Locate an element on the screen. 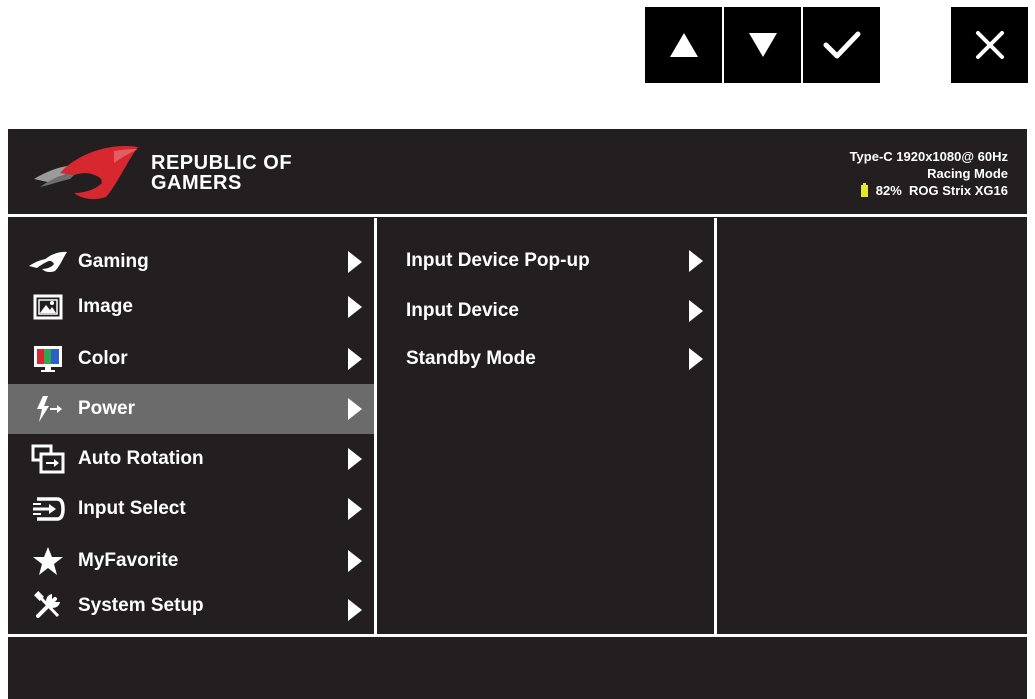 This screenshot has width=1035, height=699. input-resolution-text: Type-C 1920x1080@ 60Hz is located at coordinates (928, 156).